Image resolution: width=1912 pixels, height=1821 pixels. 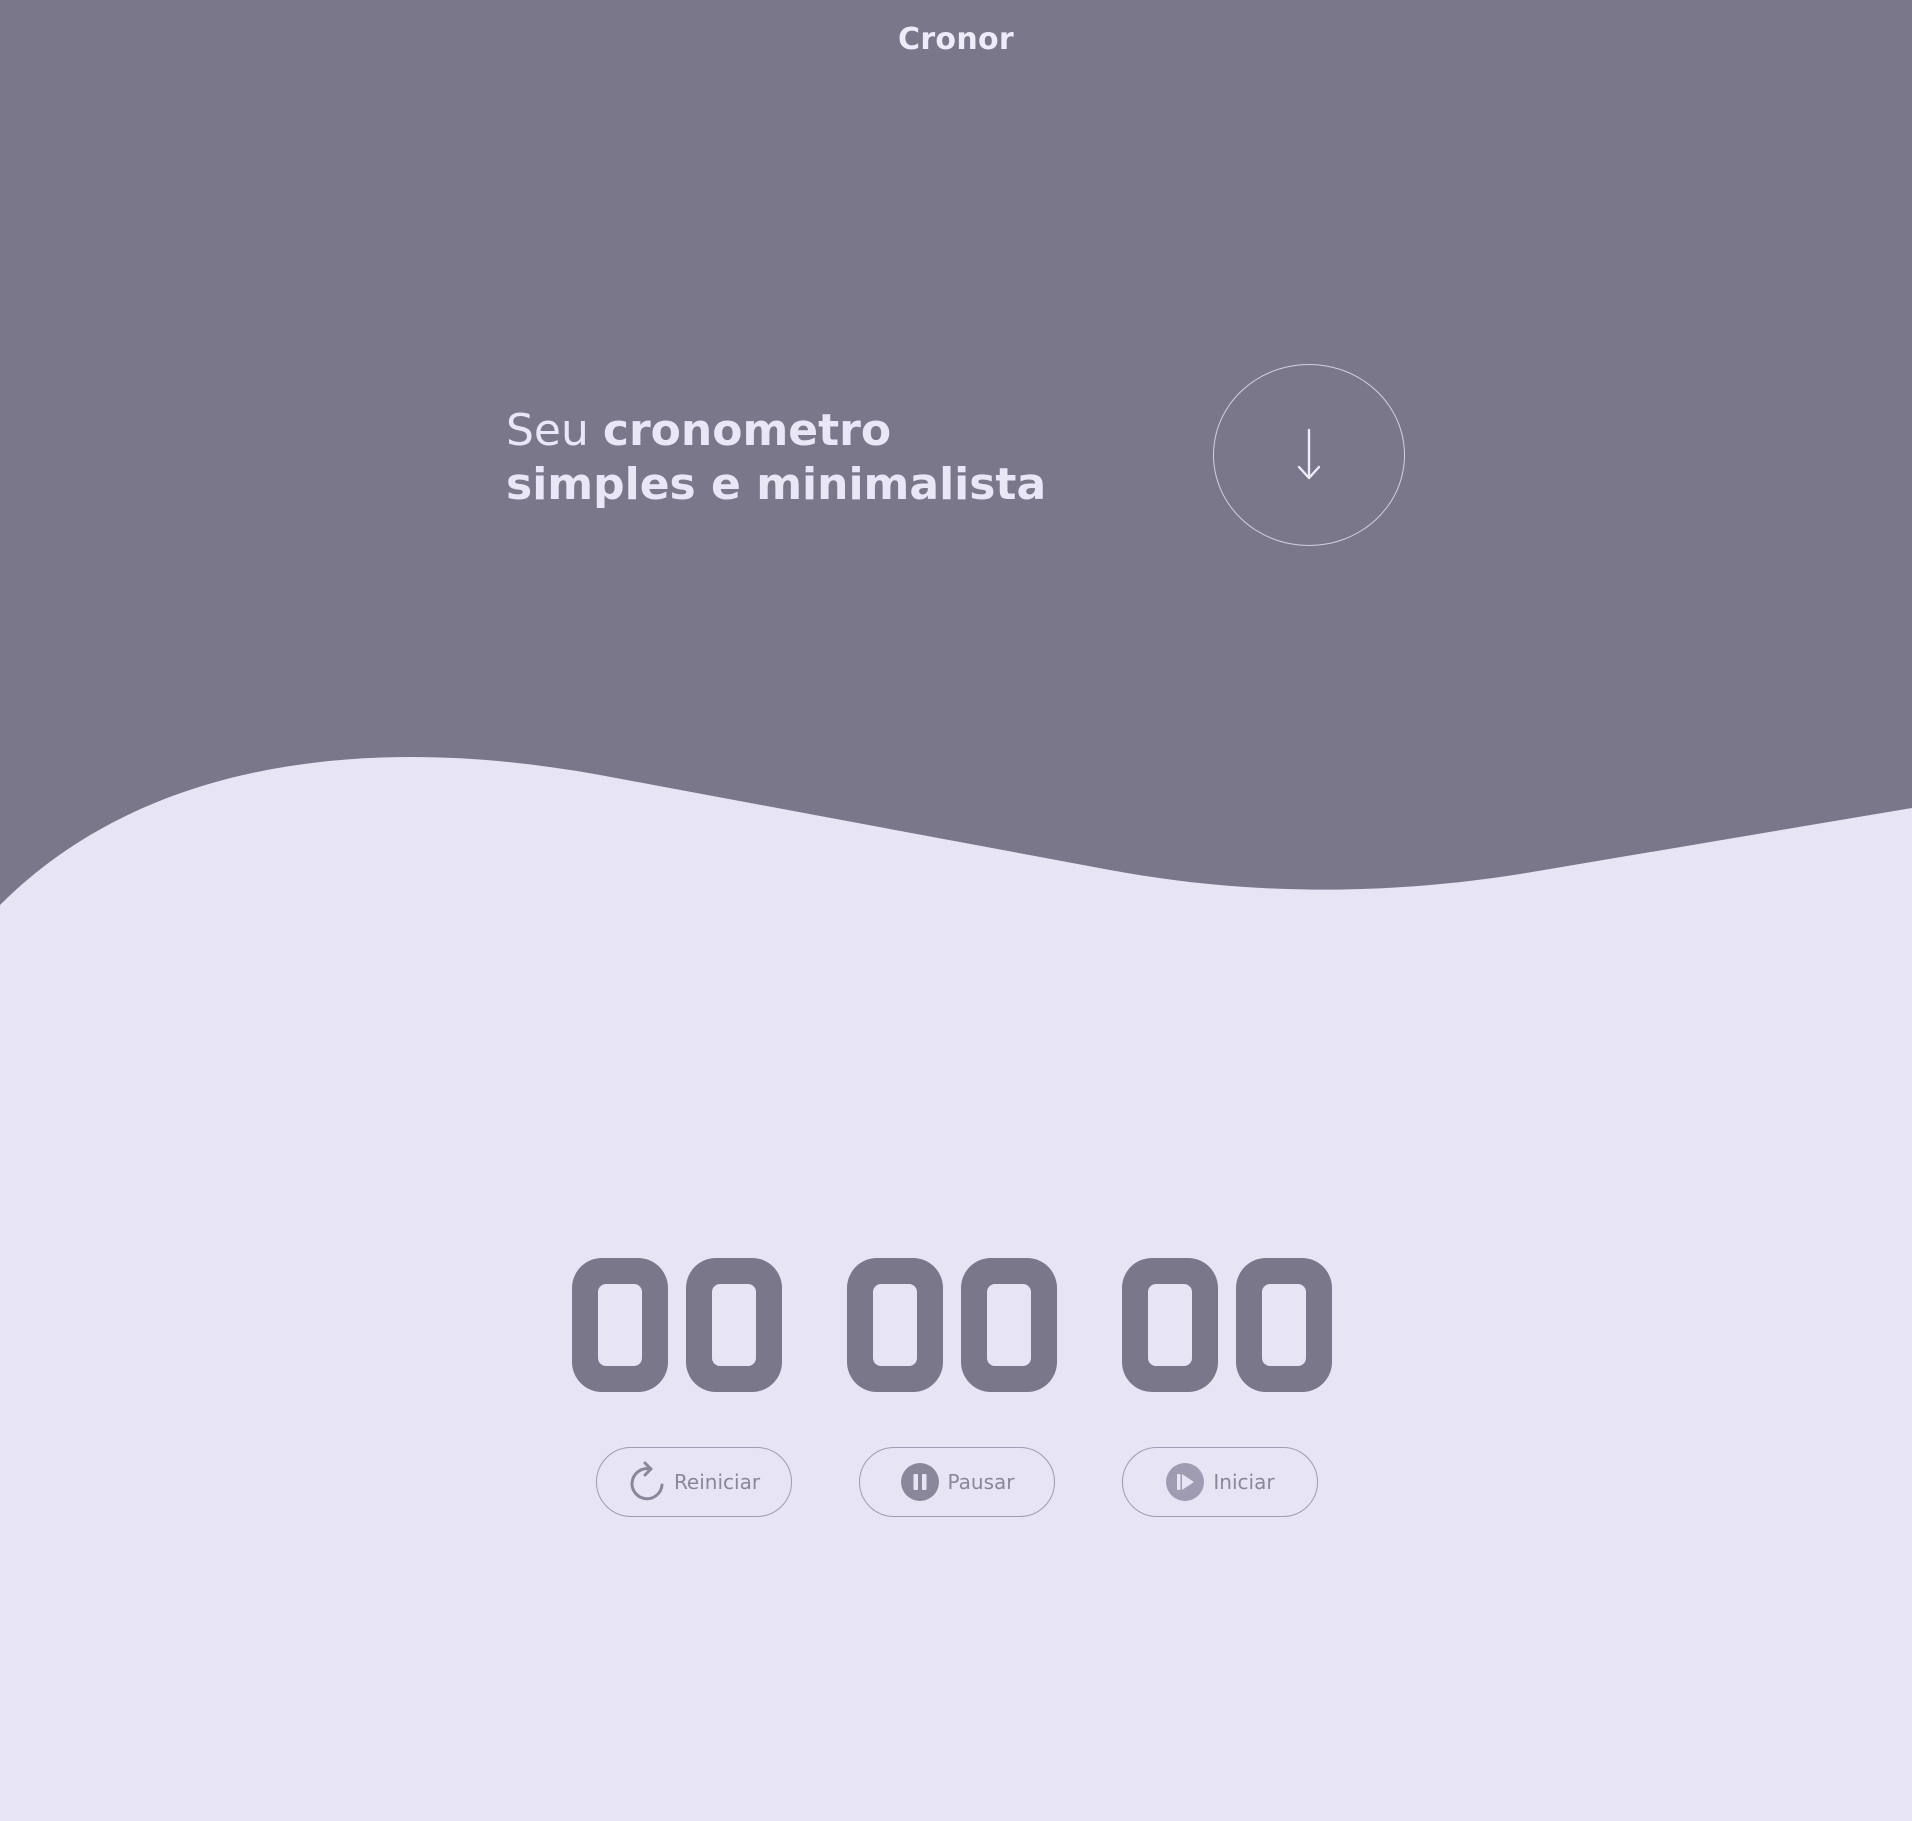 I want to click on pause-button: Pausar, so click(x=957, y=1482).